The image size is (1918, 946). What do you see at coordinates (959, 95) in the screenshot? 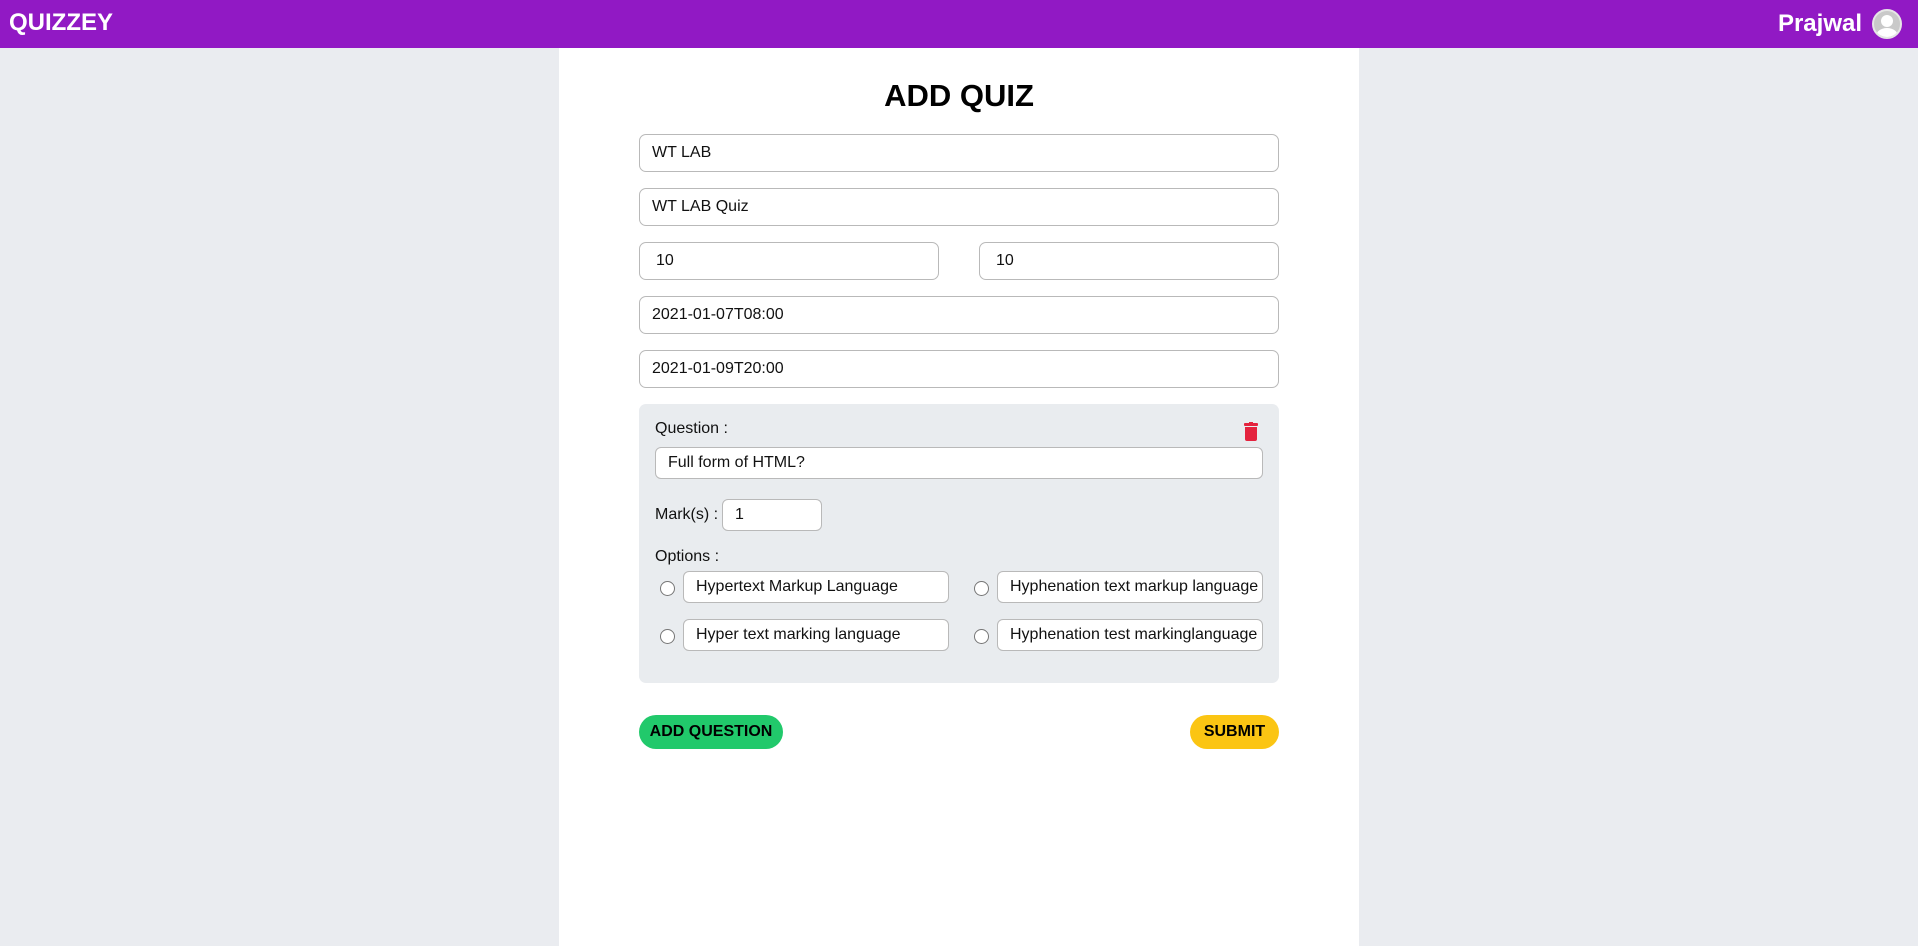
I see `page-title: ADD QUIZ` at bounding box center [959, 95].